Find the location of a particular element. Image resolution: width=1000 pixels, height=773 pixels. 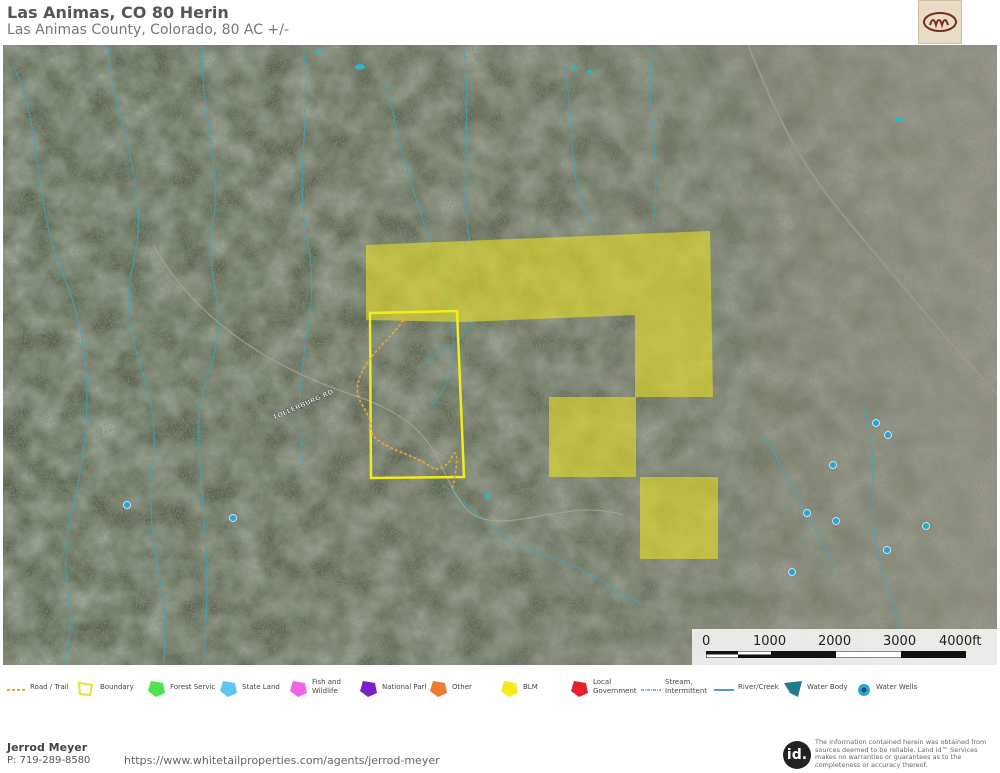

page-subtitle: Las Animas County, Colorado, 80 AC +/- is located at coordinates (148, 30).